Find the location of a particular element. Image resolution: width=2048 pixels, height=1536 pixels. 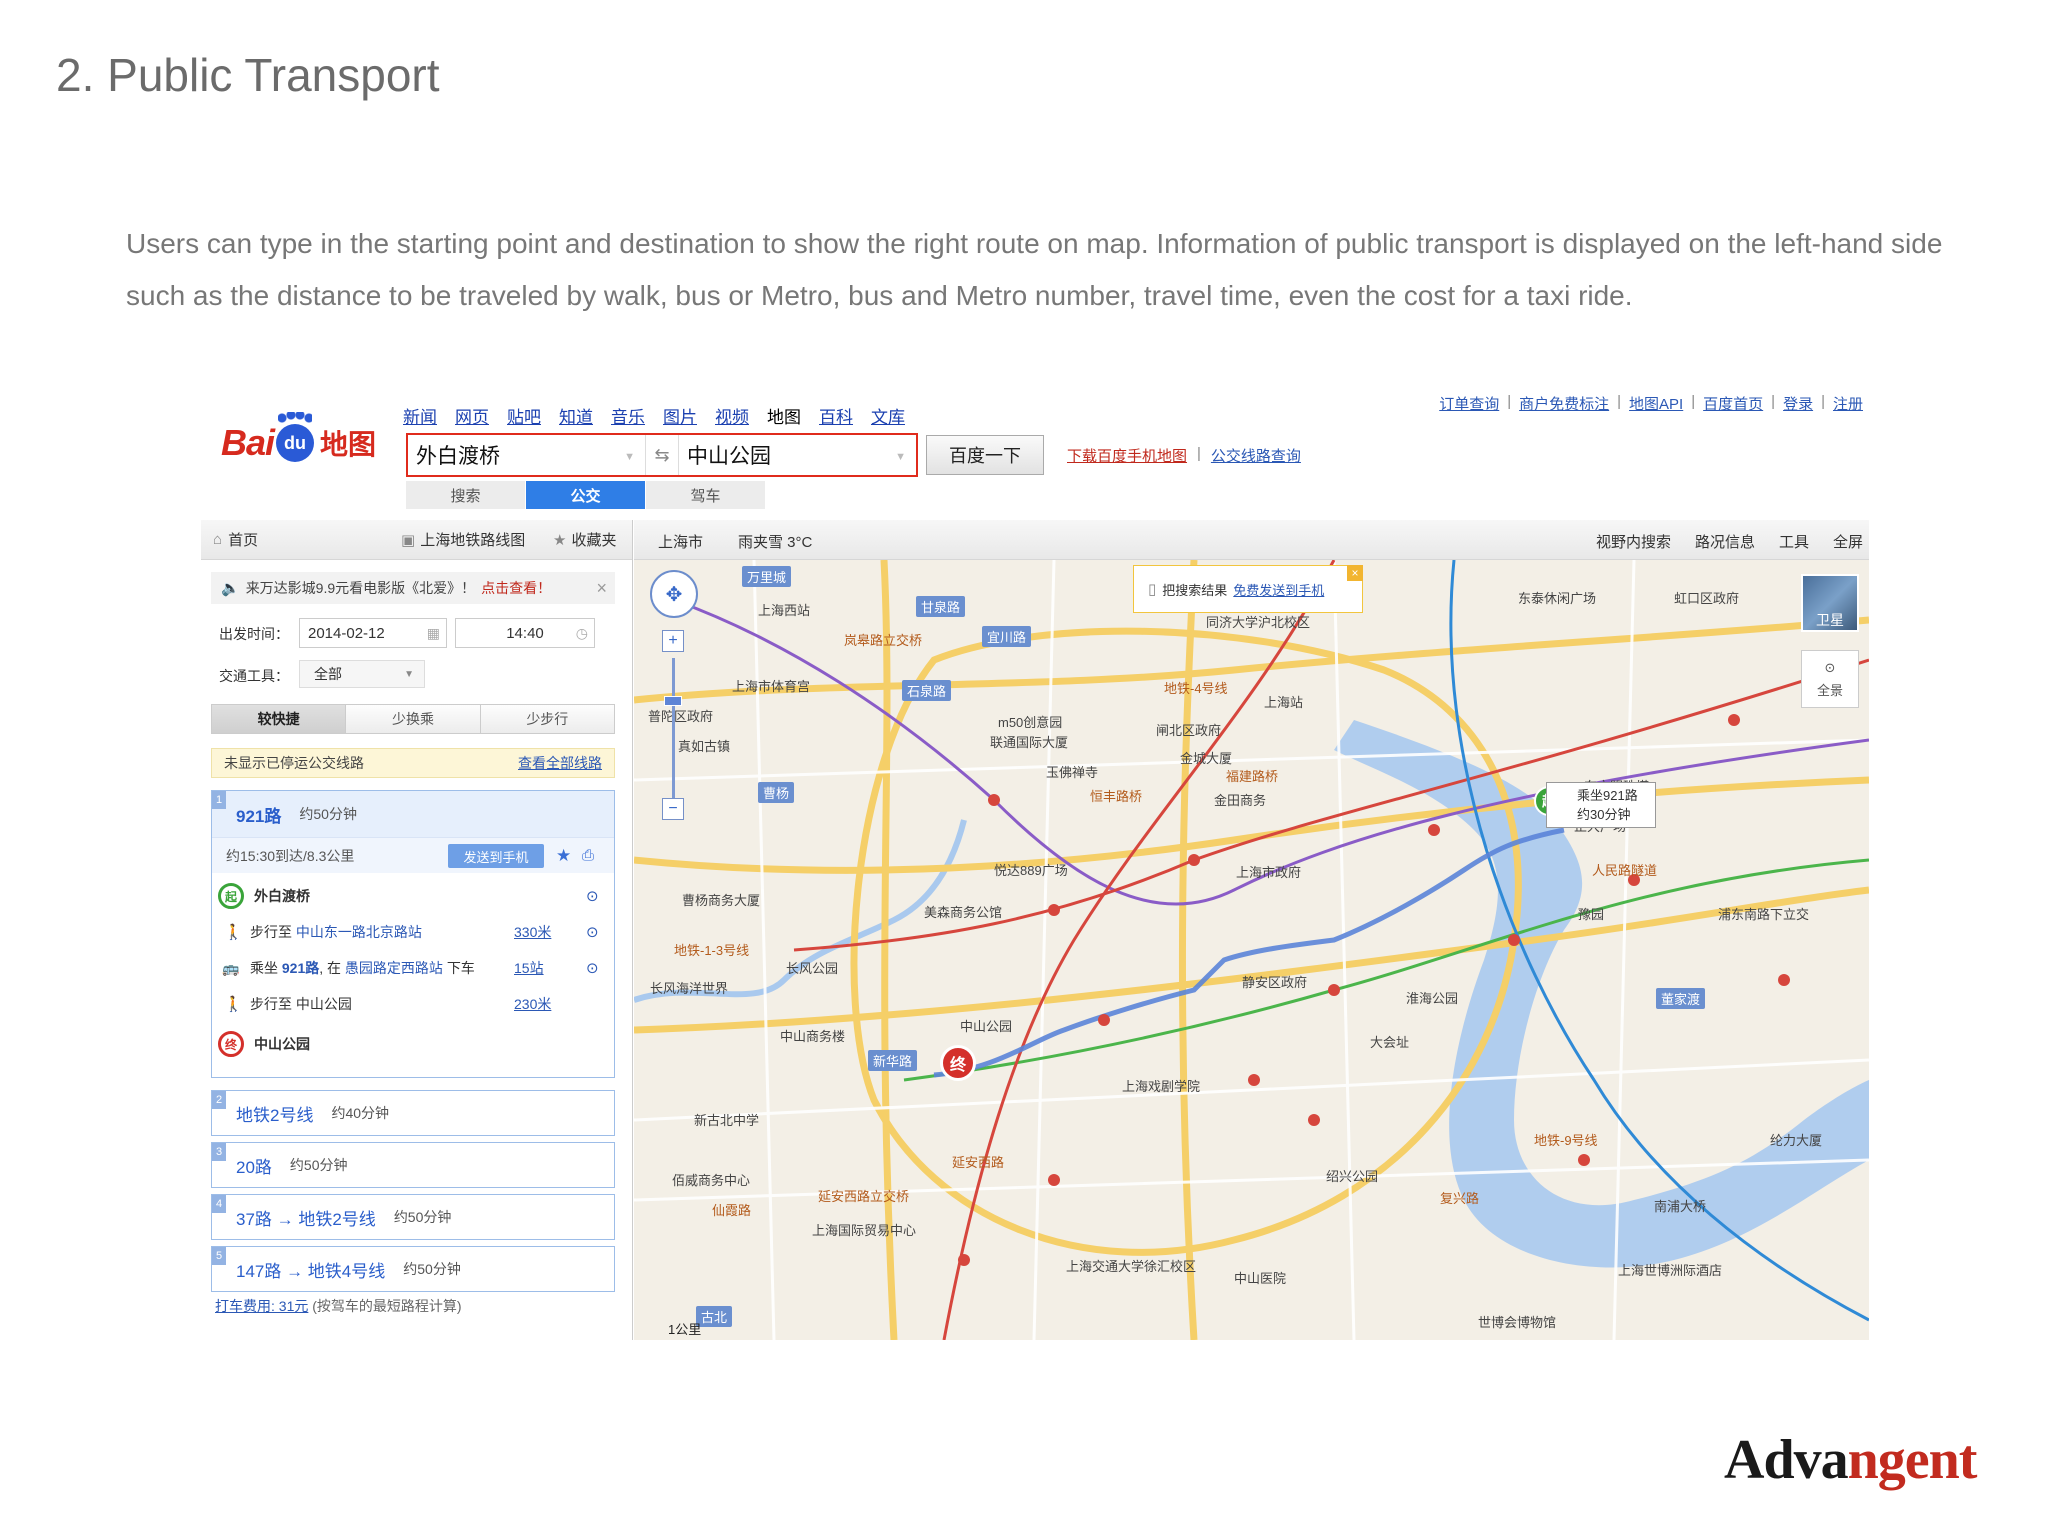

map-label: 地铁-1-3号线 is located at coordinates (711, 949).